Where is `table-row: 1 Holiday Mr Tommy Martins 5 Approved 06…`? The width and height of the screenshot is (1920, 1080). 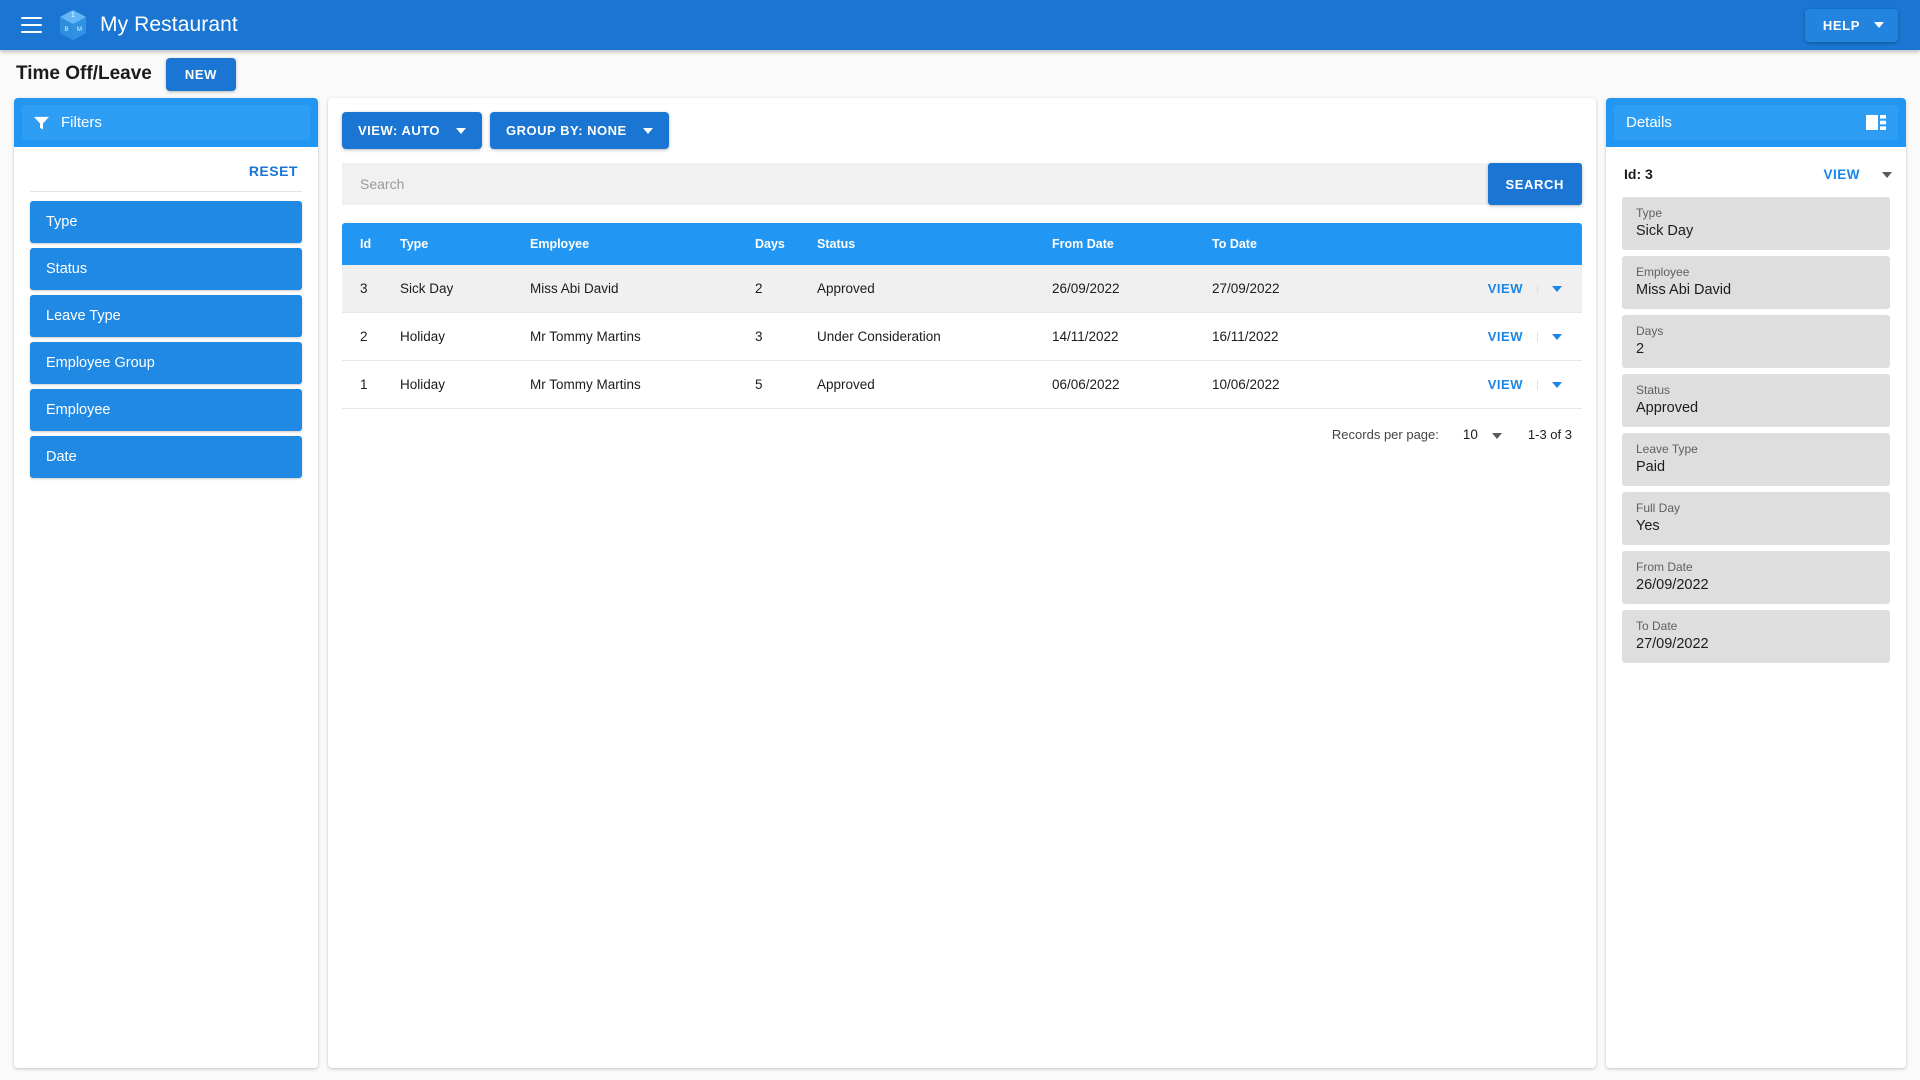
table-row: 1 Holiday Mr Tommy Martins 5 Approved 06… is located at coordinates (962, 384).